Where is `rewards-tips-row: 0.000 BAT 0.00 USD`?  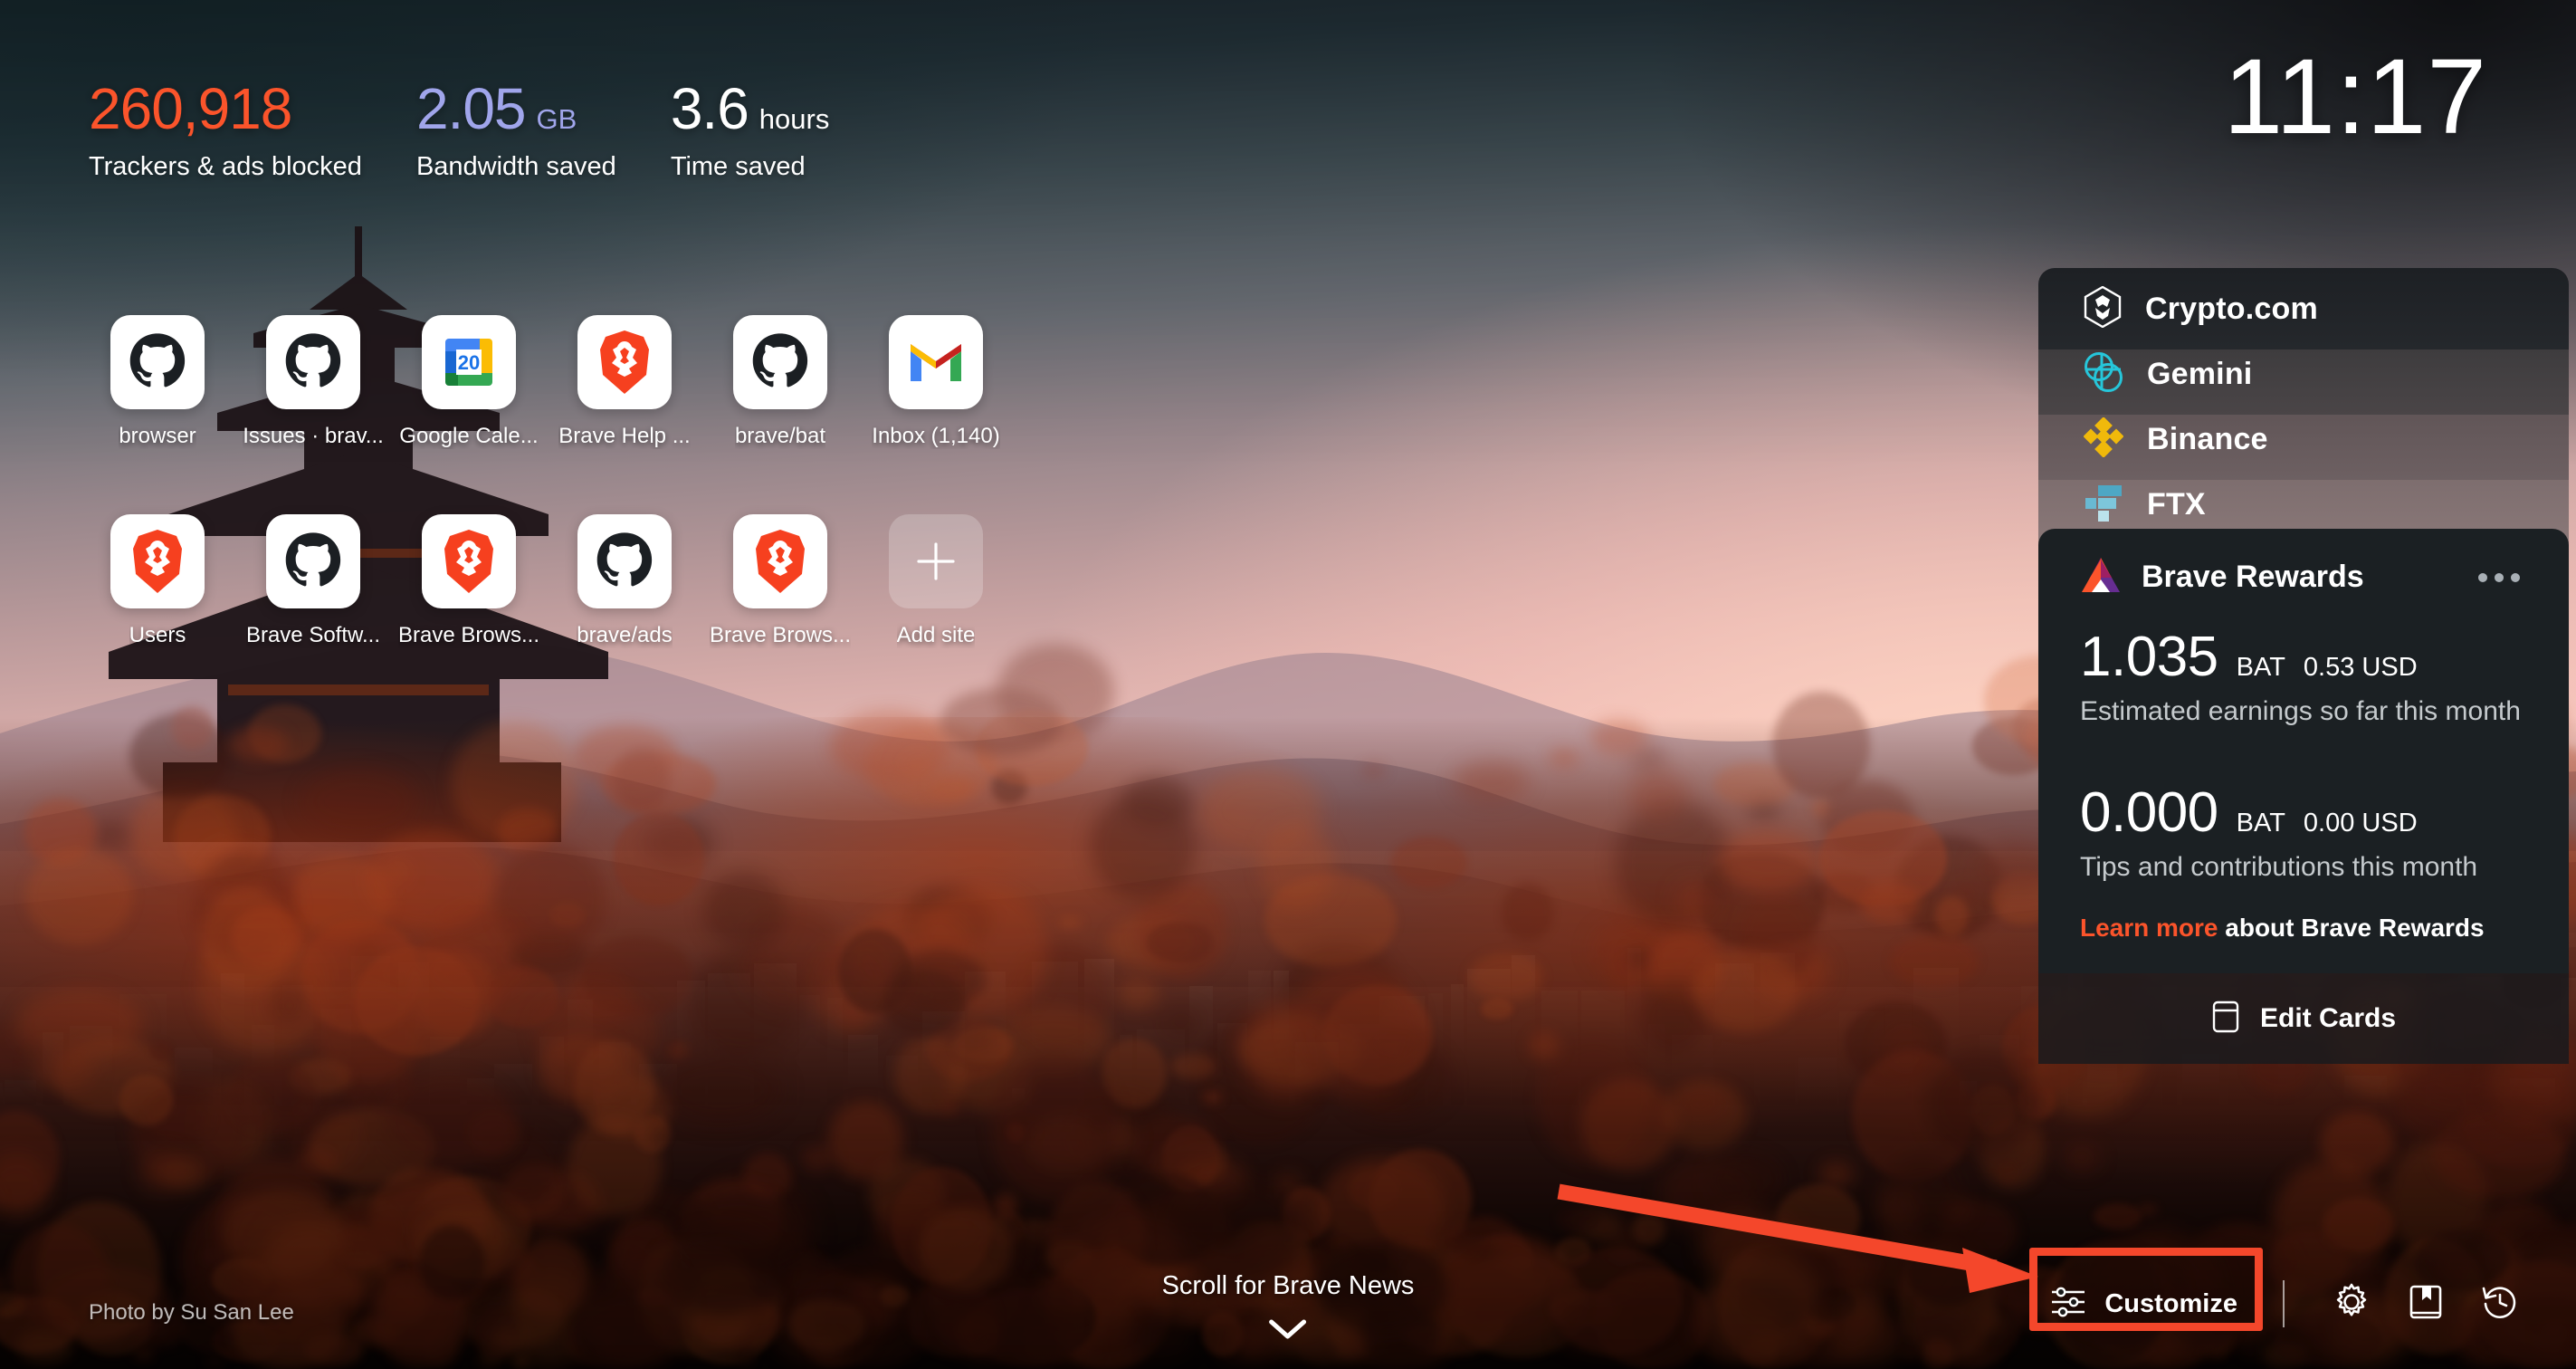
rewards-tips-row: 0.000 BAT 0.00 USD is located at coordinates (2304, 813).